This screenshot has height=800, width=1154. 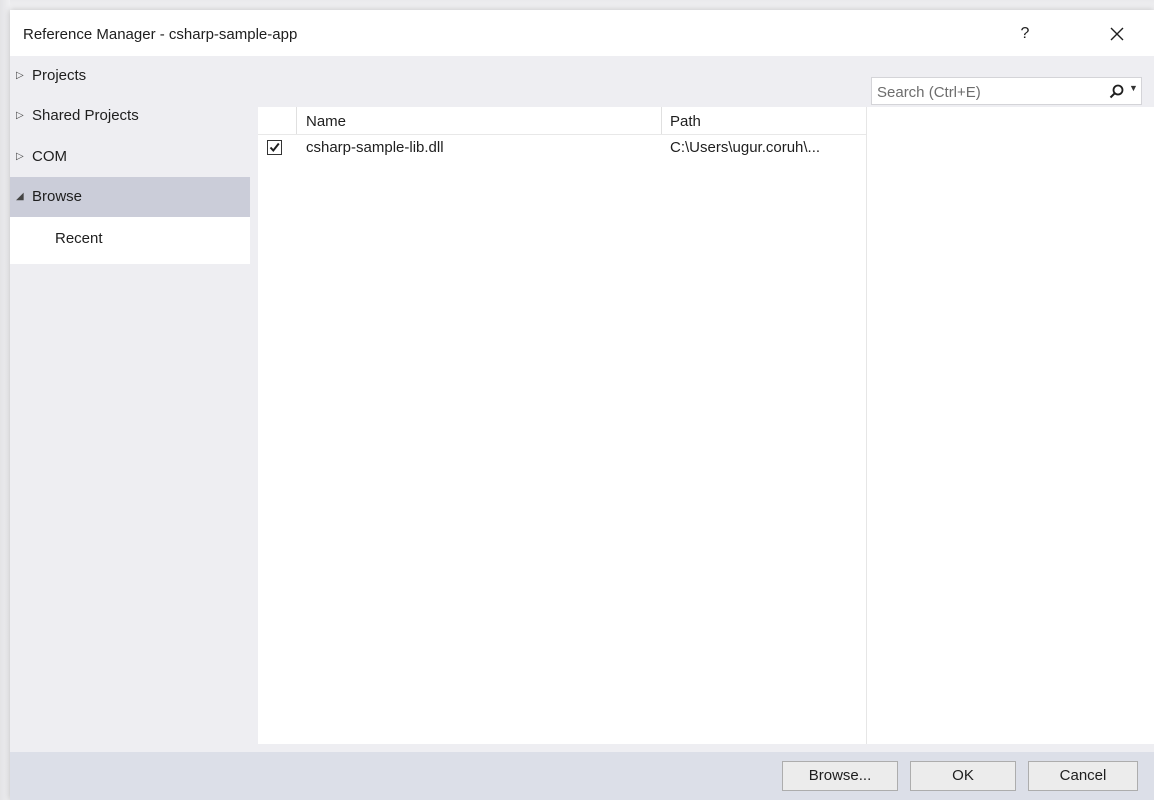 What do you see at coordinates (130, 76) in the screenshot?
I see `sidebar-item-projects: ▷ Projects` at bounding box center [130, 76].